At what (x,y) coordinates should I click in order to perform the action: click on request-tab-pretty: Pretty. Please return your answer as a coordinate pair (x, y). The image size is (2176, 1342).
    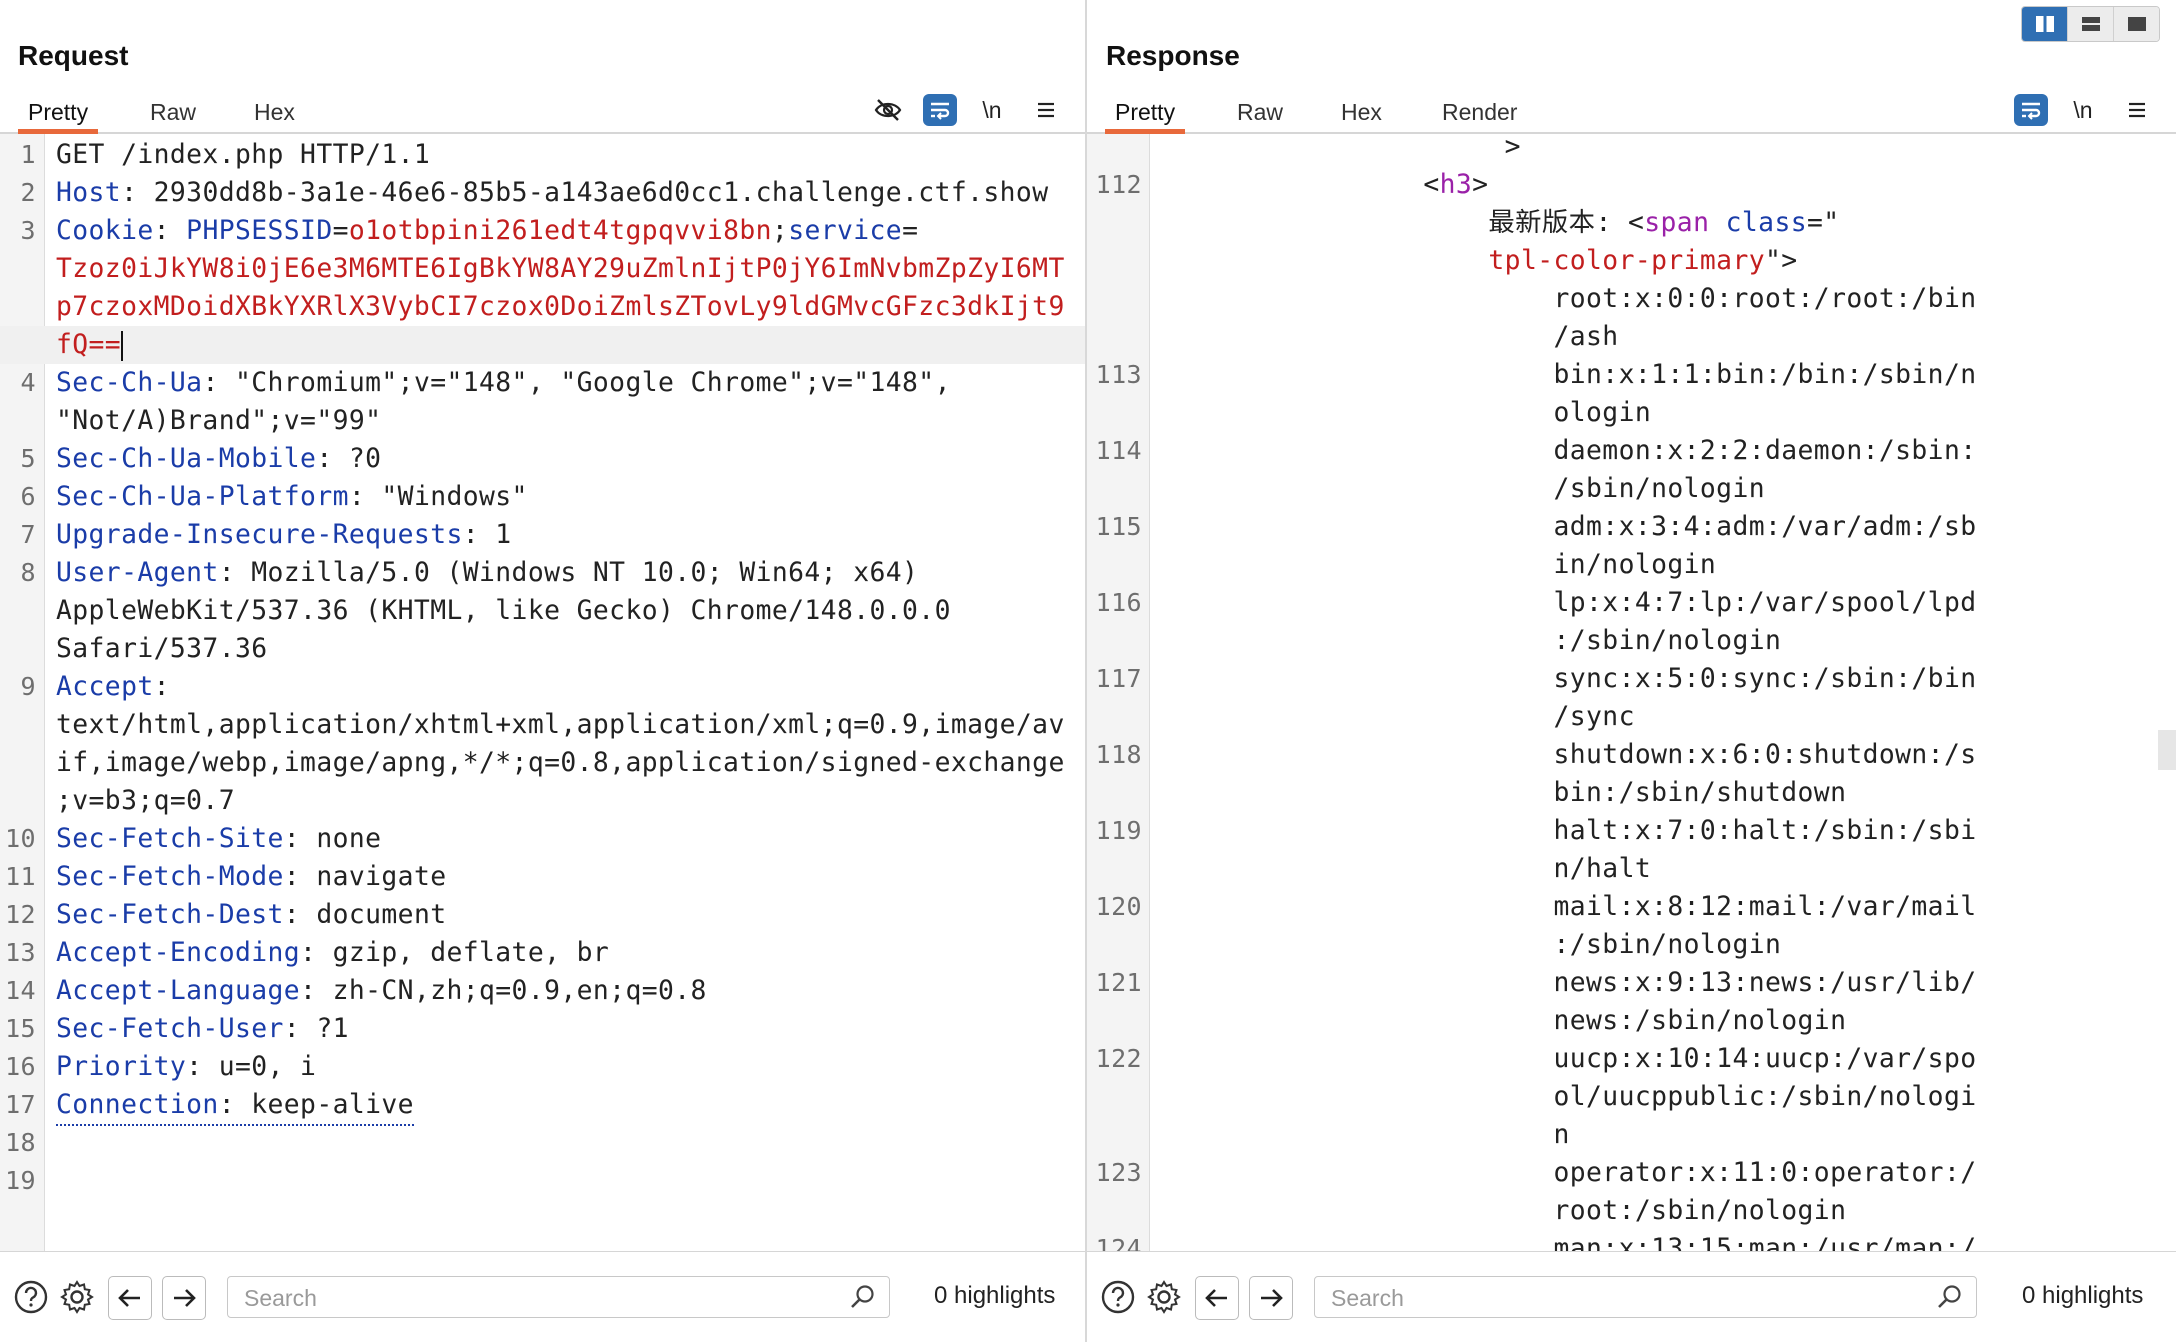
    Looking at the image, I should click on (58, 114).